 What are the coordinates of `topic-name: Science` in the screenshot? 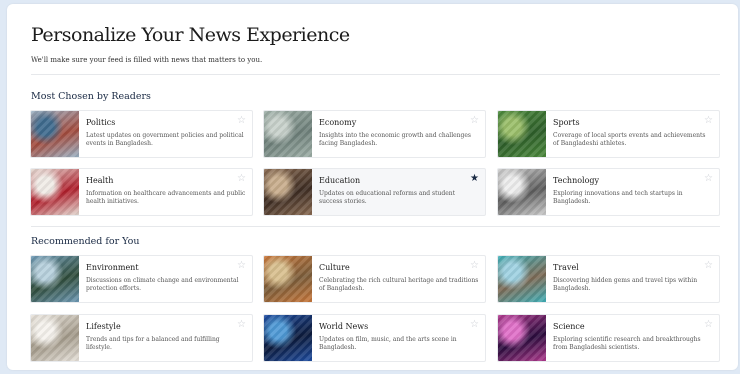 It's located at (569, 326).